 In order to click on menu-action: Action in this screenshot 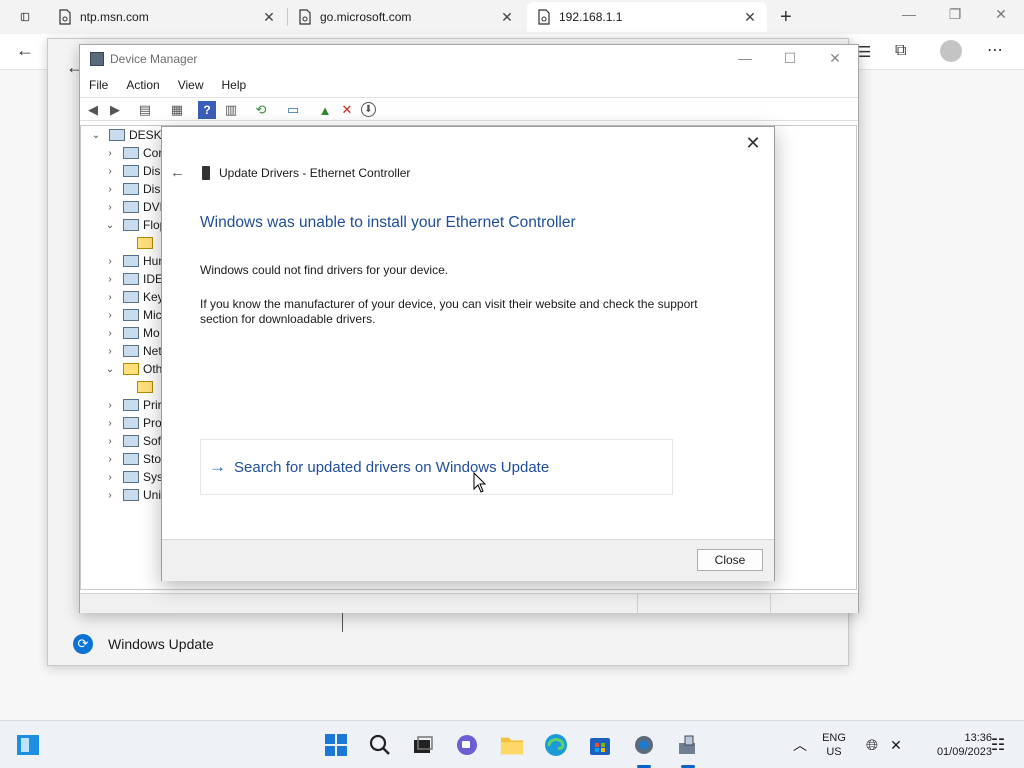, I will do `click(142, 85)`.